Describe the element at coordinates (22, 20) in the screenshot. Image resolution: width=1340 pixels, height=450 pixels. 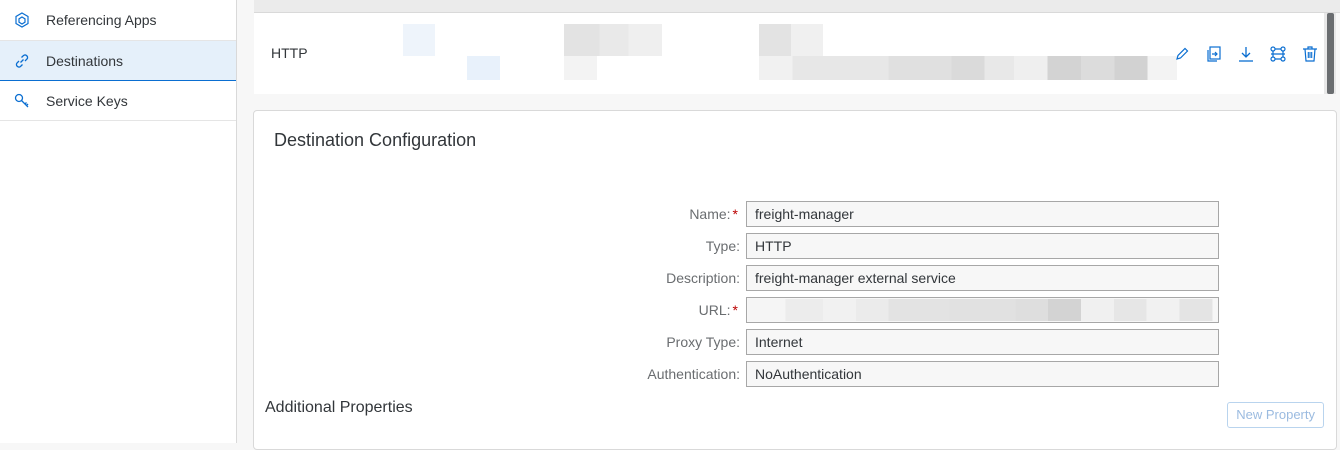
I see `cube-icon` at that location.